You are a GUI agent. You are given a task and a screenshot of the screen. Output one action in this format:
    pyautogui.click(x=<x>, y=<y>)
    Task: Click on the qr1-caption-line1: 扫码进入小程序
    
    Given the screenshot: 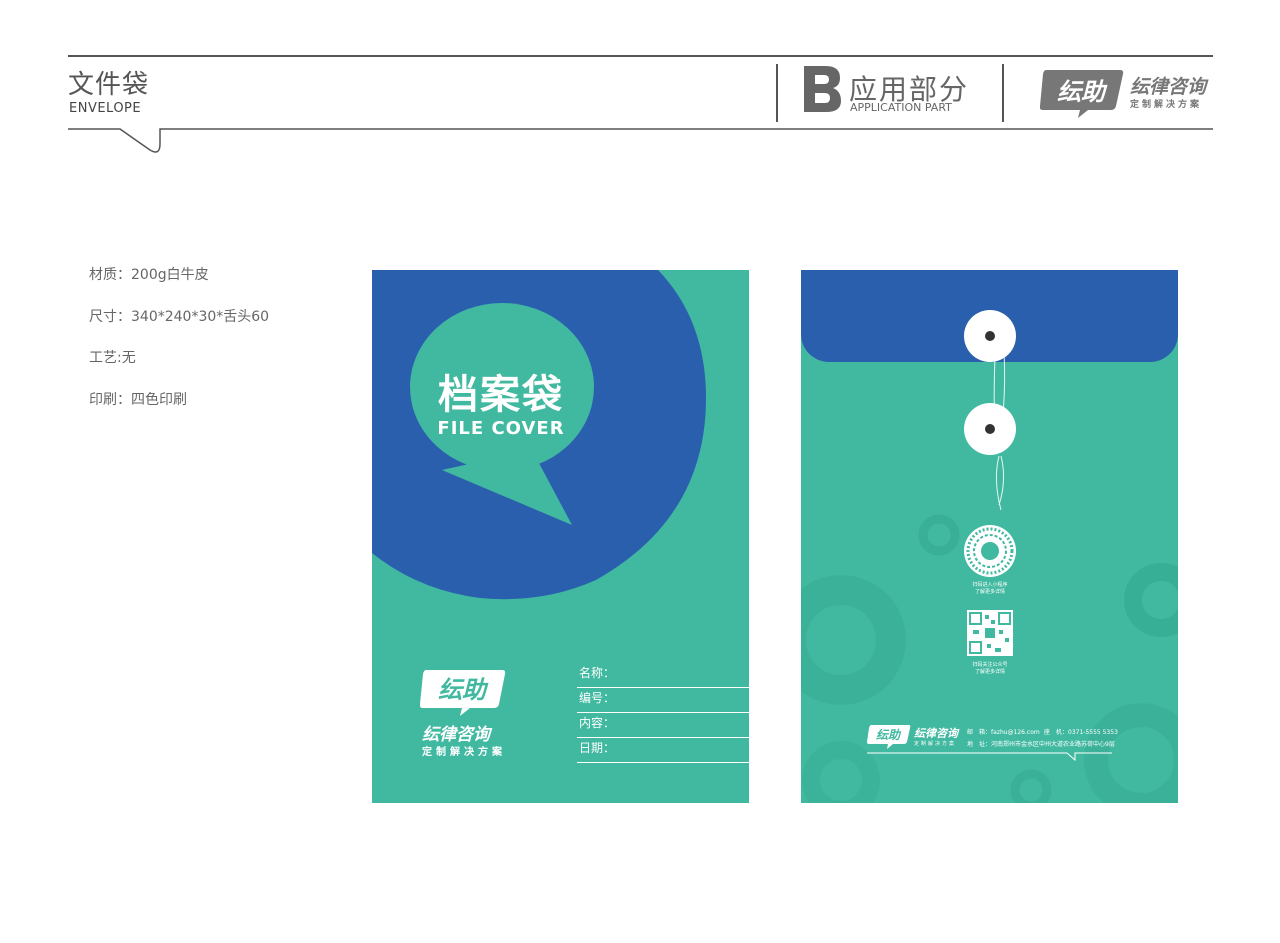 What is the action you would take?
    pyautogui.click(x=990, y=585)
    